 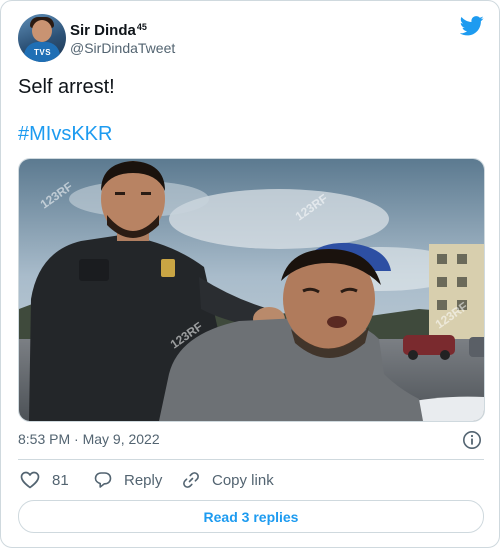 I want to click on read-replies-button: Read 3 replies, so click(x=251, y=516).